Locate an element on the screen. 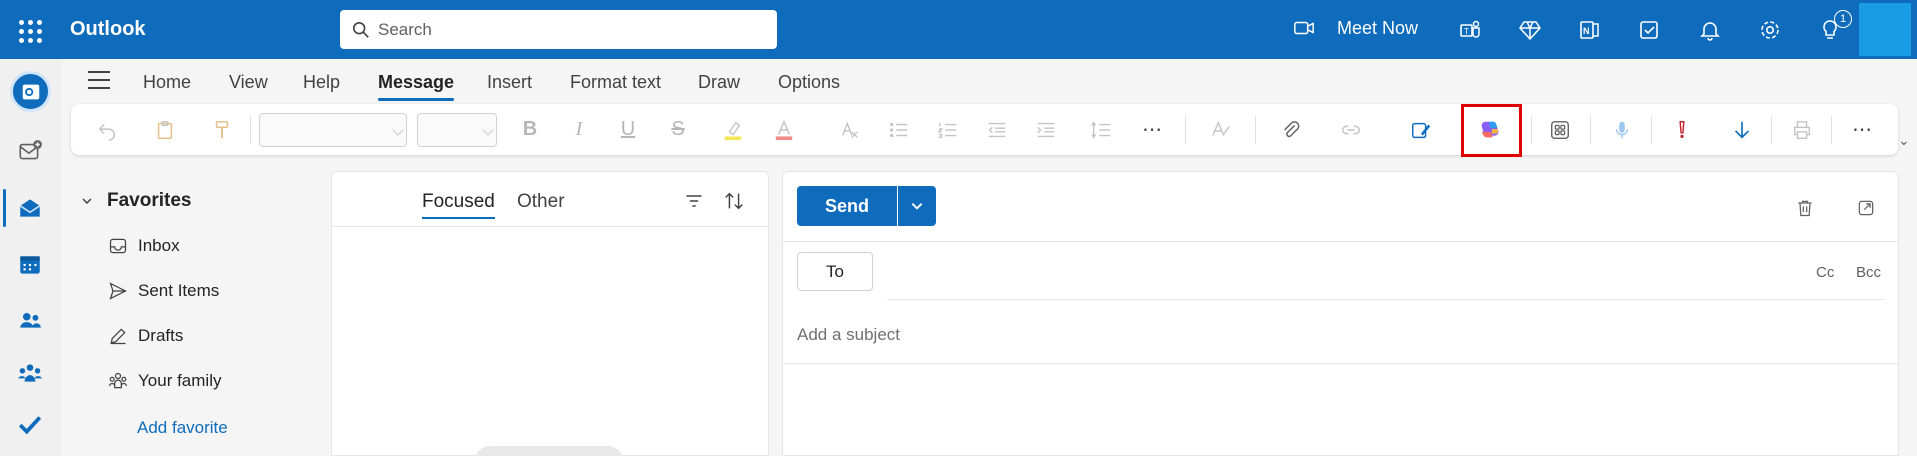  app-title: Outlook is located at coordinates (108, 29).